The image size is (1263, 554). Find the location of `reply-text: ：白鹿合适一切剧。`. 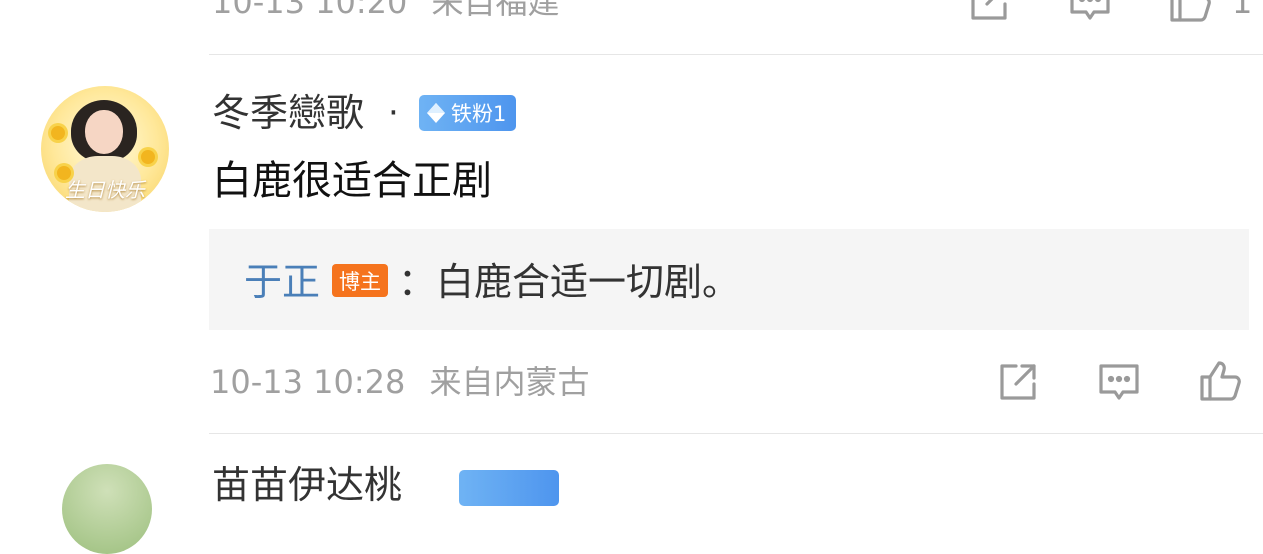

reply-text: ：白鹿合适一切剧。 is located at coordinates (569, 282).